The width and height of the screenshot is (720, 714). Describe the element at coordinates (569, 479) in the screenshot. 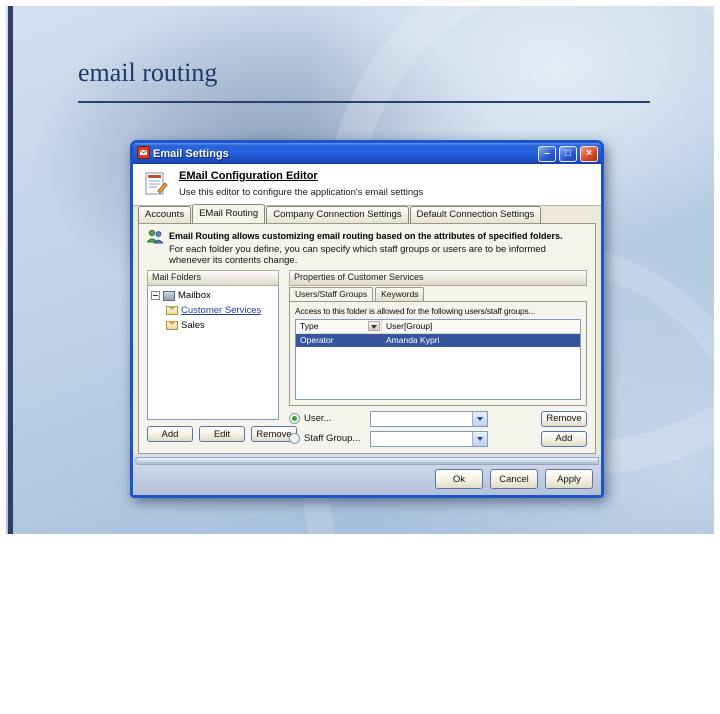

I see `apply-button: Apply` at that location.